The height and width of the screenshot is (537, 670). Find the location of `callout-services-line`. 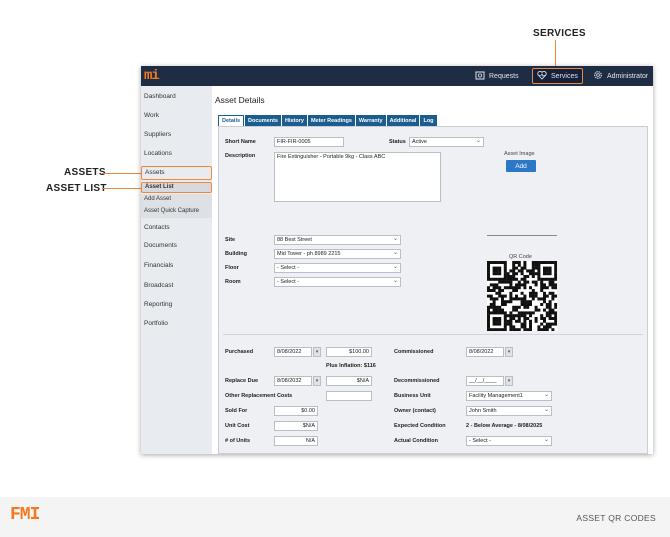

callout-services-line is located at coordinates (555, 54).